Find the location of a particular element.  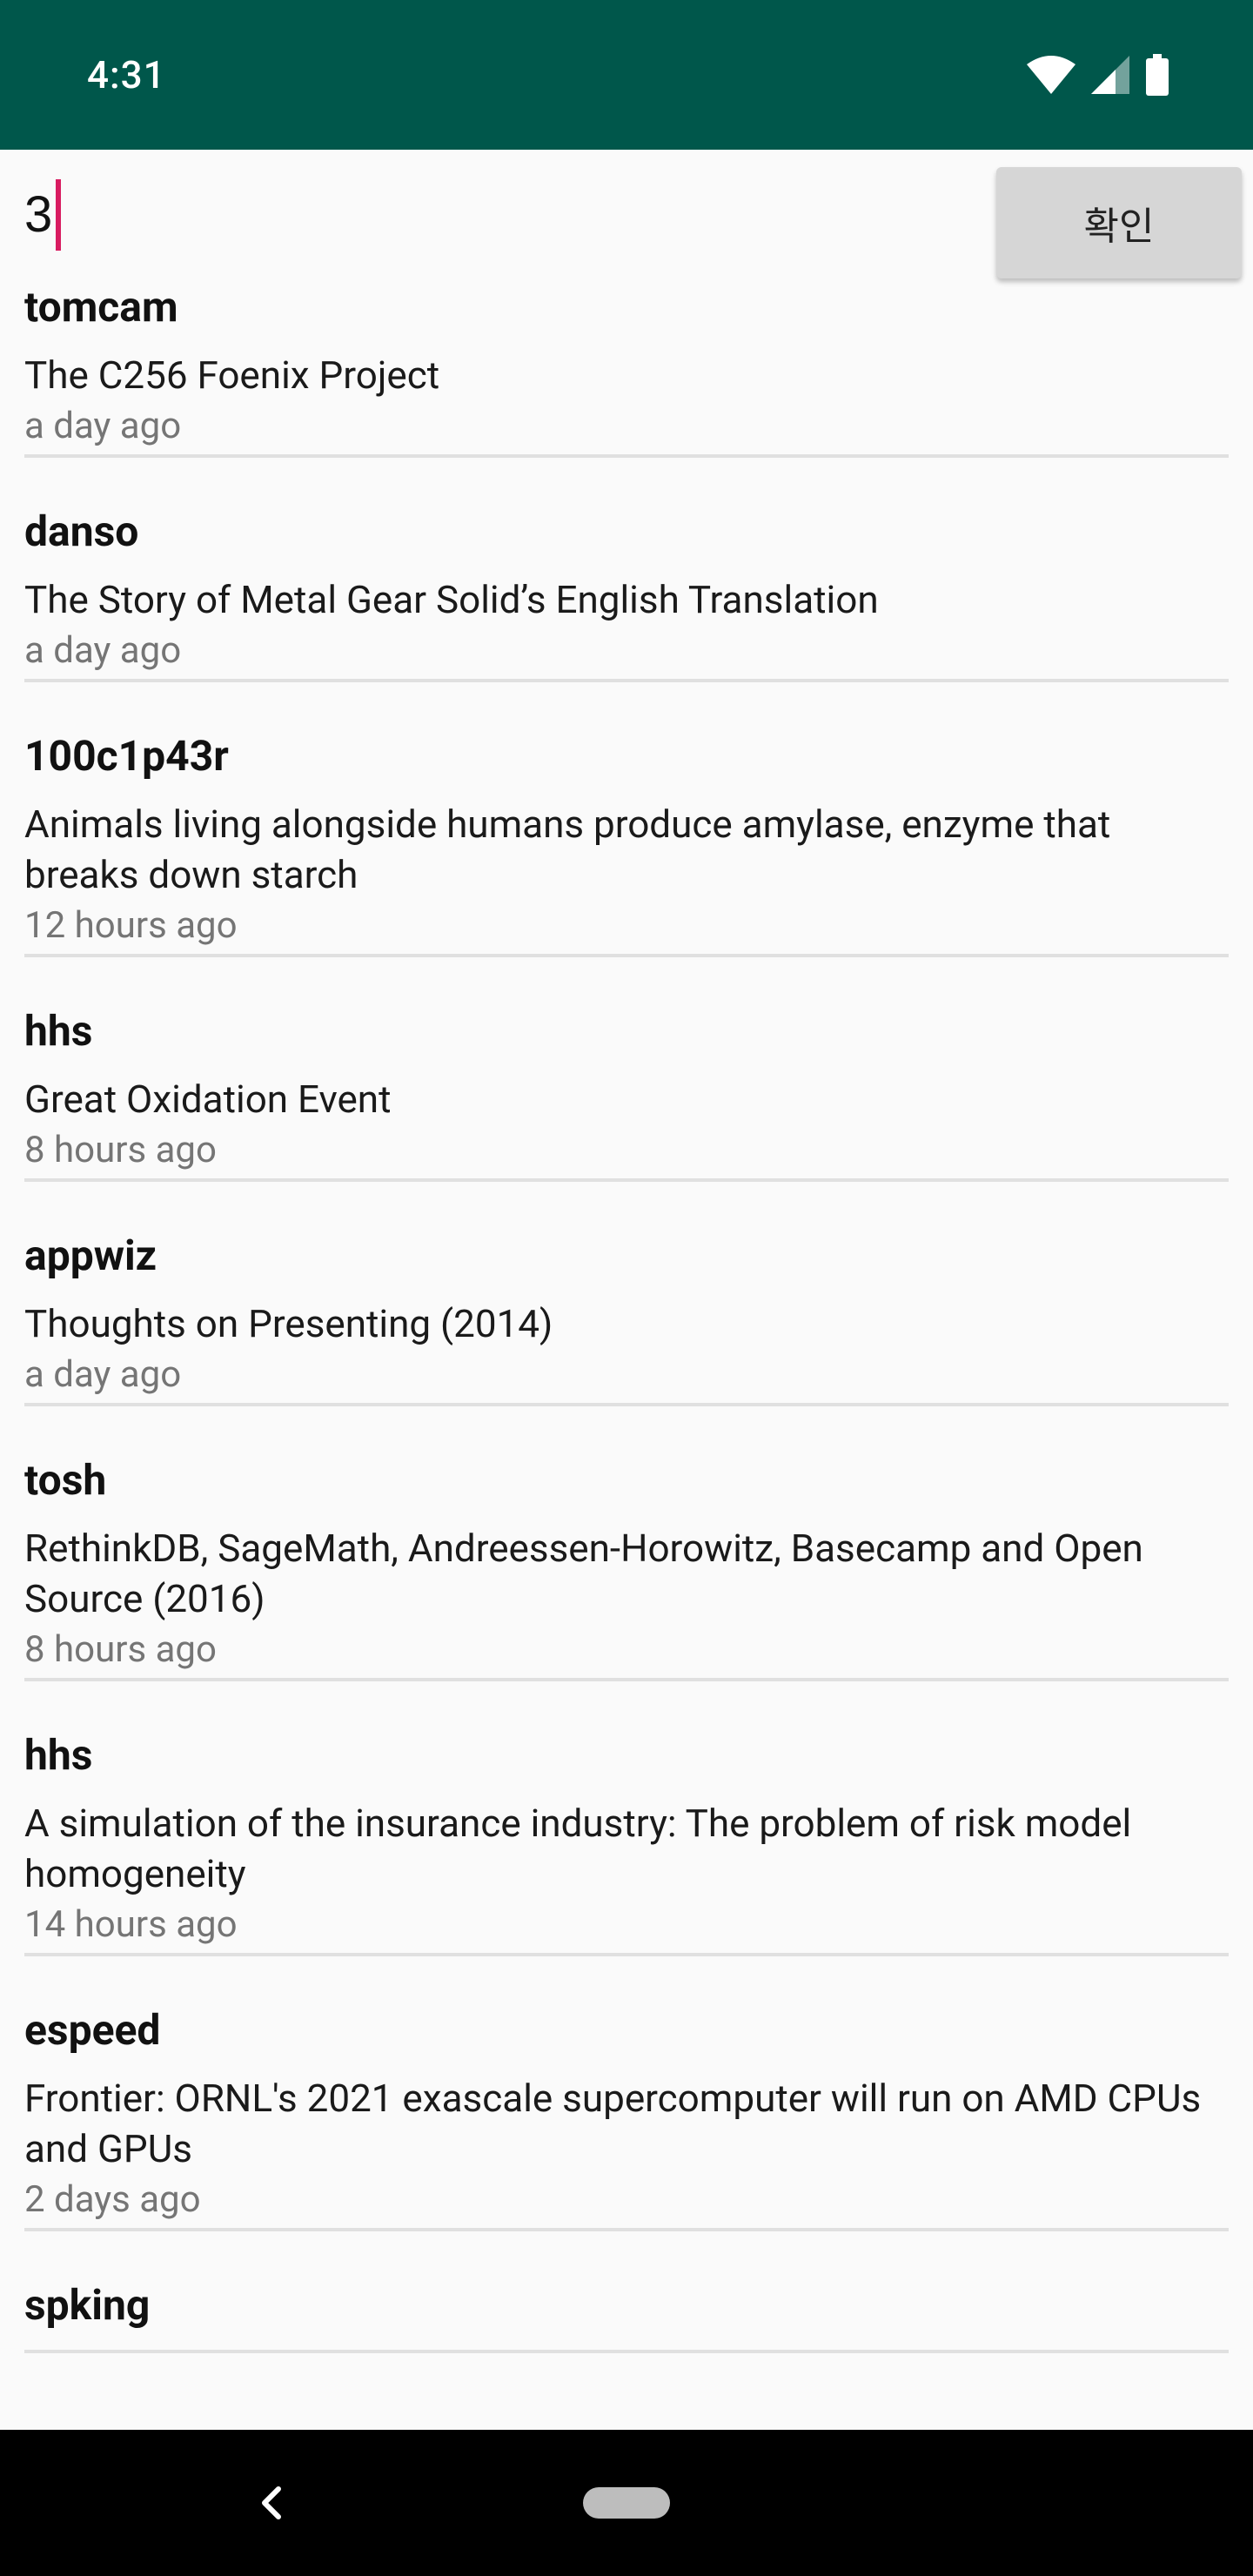

item-title: The C256 Foenix Project is located at coordinates (232, 375).